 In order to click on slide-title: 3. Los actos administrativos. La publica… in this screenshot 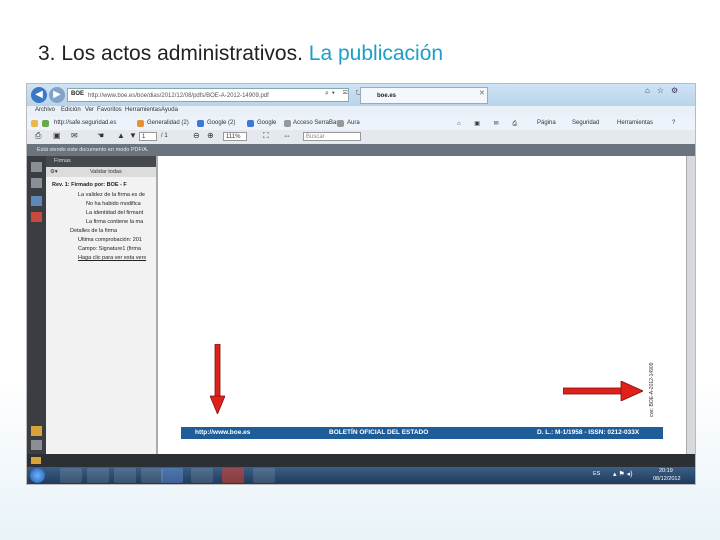, I will do `click(240, 54)`.